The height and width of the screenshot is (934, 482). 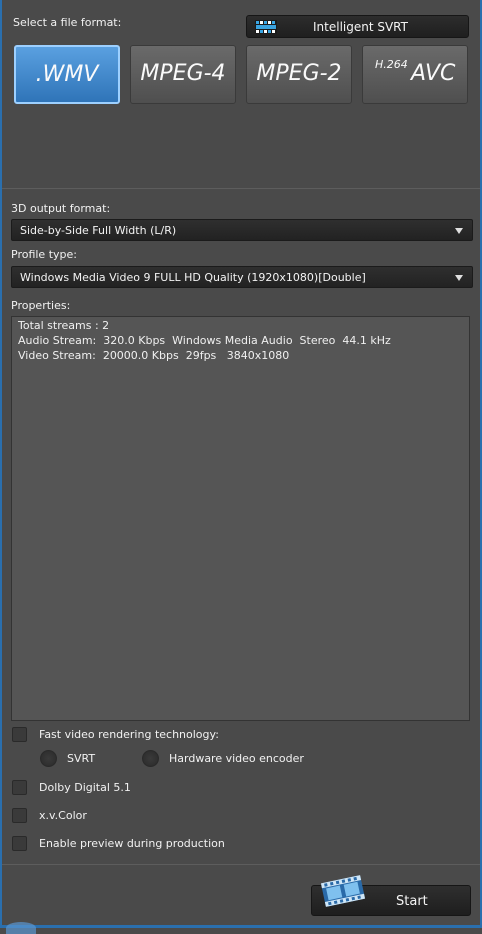 I want to click on xvcolor-label: x.v.Color, so click(x=63, y=815).